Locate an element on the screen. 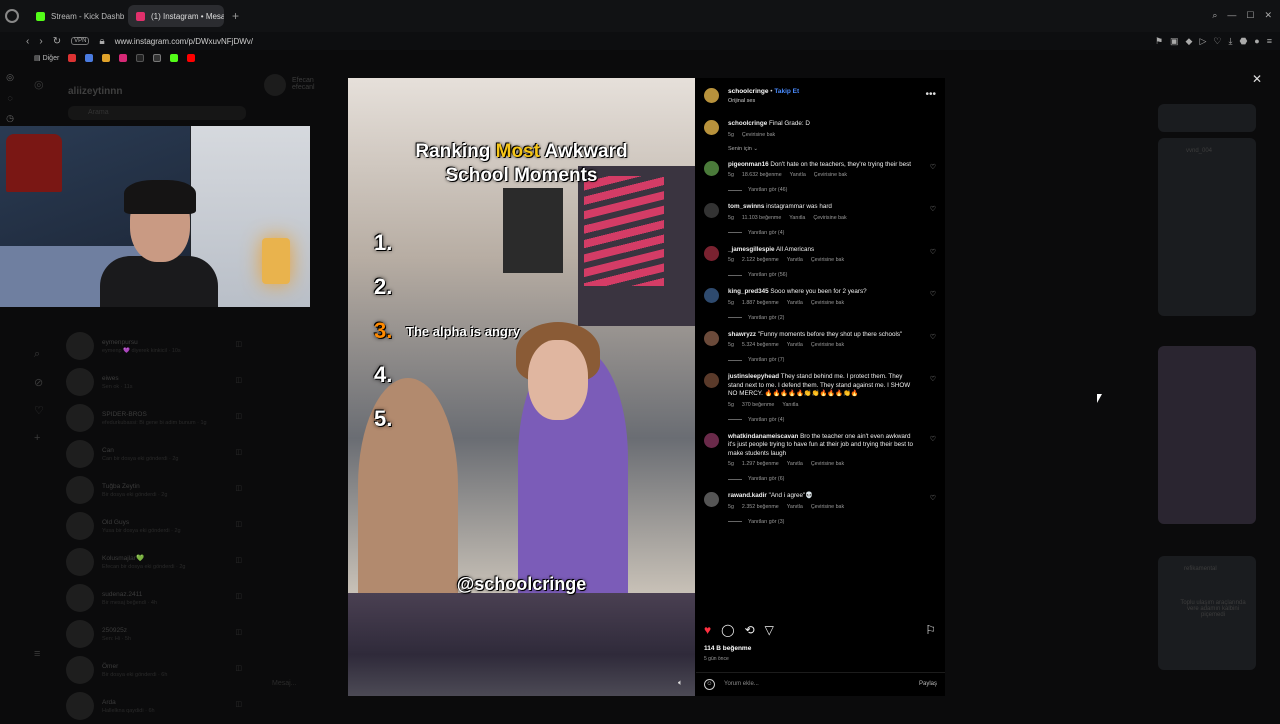  maximize-icon: ☐ is located at coordinates (1250, 15).